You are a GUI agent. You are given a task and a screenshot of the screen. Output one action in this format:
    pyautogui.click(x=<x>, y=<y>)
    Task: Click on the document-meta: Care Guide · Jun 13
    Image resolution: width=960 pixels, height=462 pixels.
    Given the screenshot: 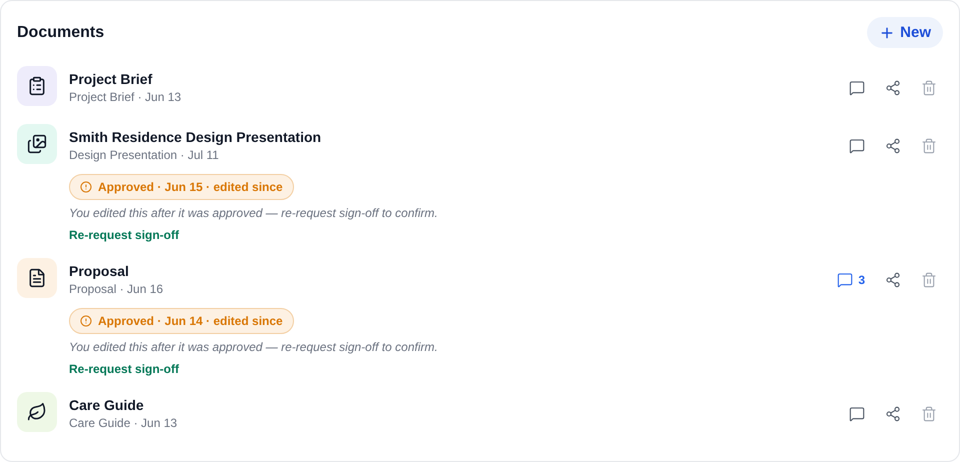 What is the action you would take?
    pyautogui.click(x=123, y=423)
    